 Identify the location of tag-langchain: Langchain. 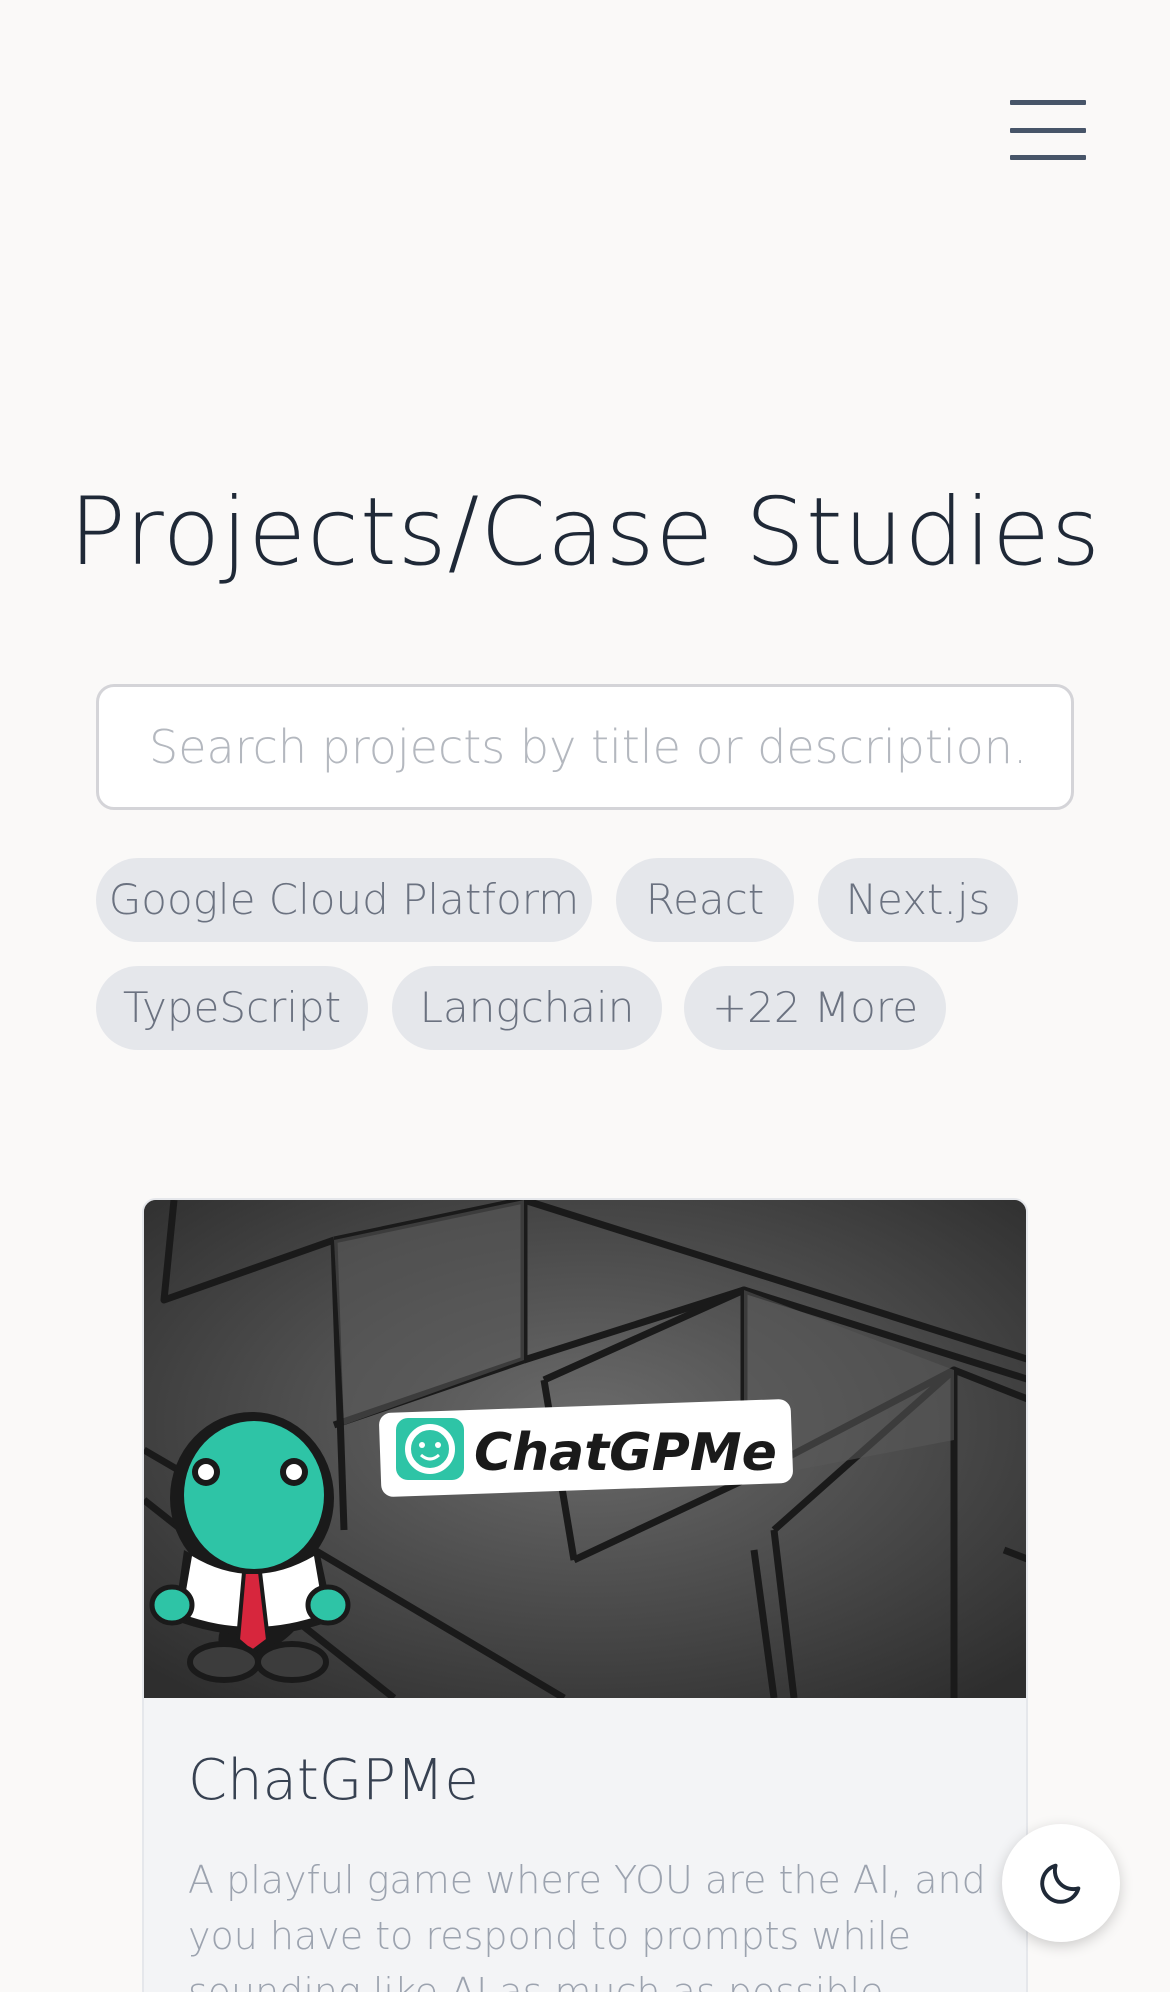
(527, 1008).